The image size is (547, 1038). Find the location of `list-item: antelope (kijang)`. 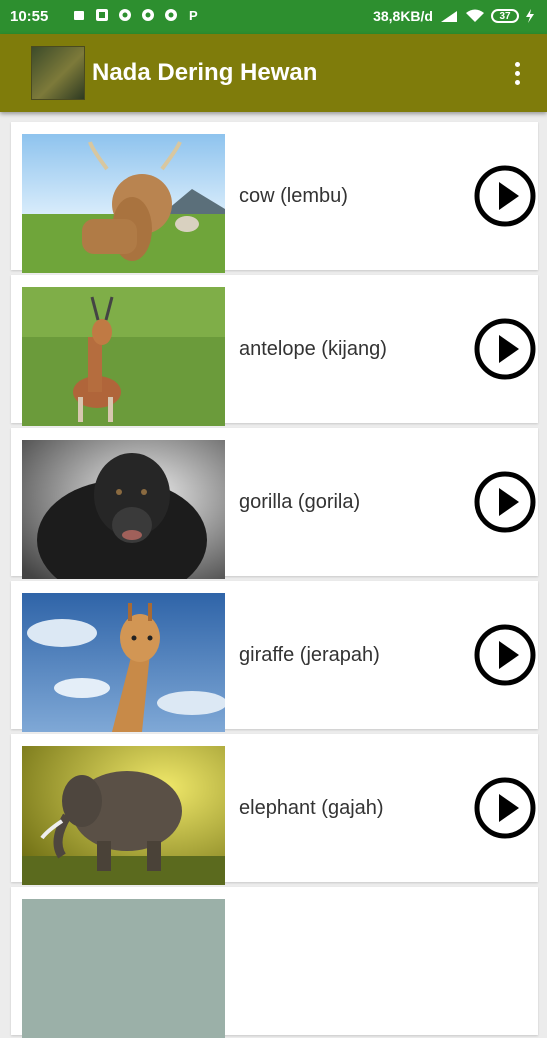

list-item: antelope (kijang) is located at coordinates (274, 350).